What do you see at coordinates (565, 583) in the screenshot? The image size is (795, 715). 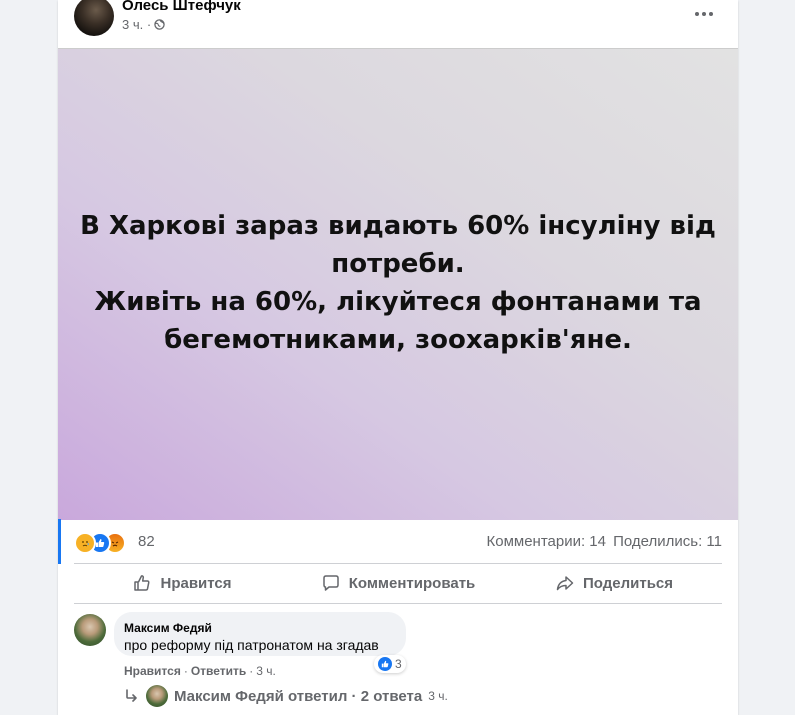 I see `share-icon` at bounding box center [565, 583].